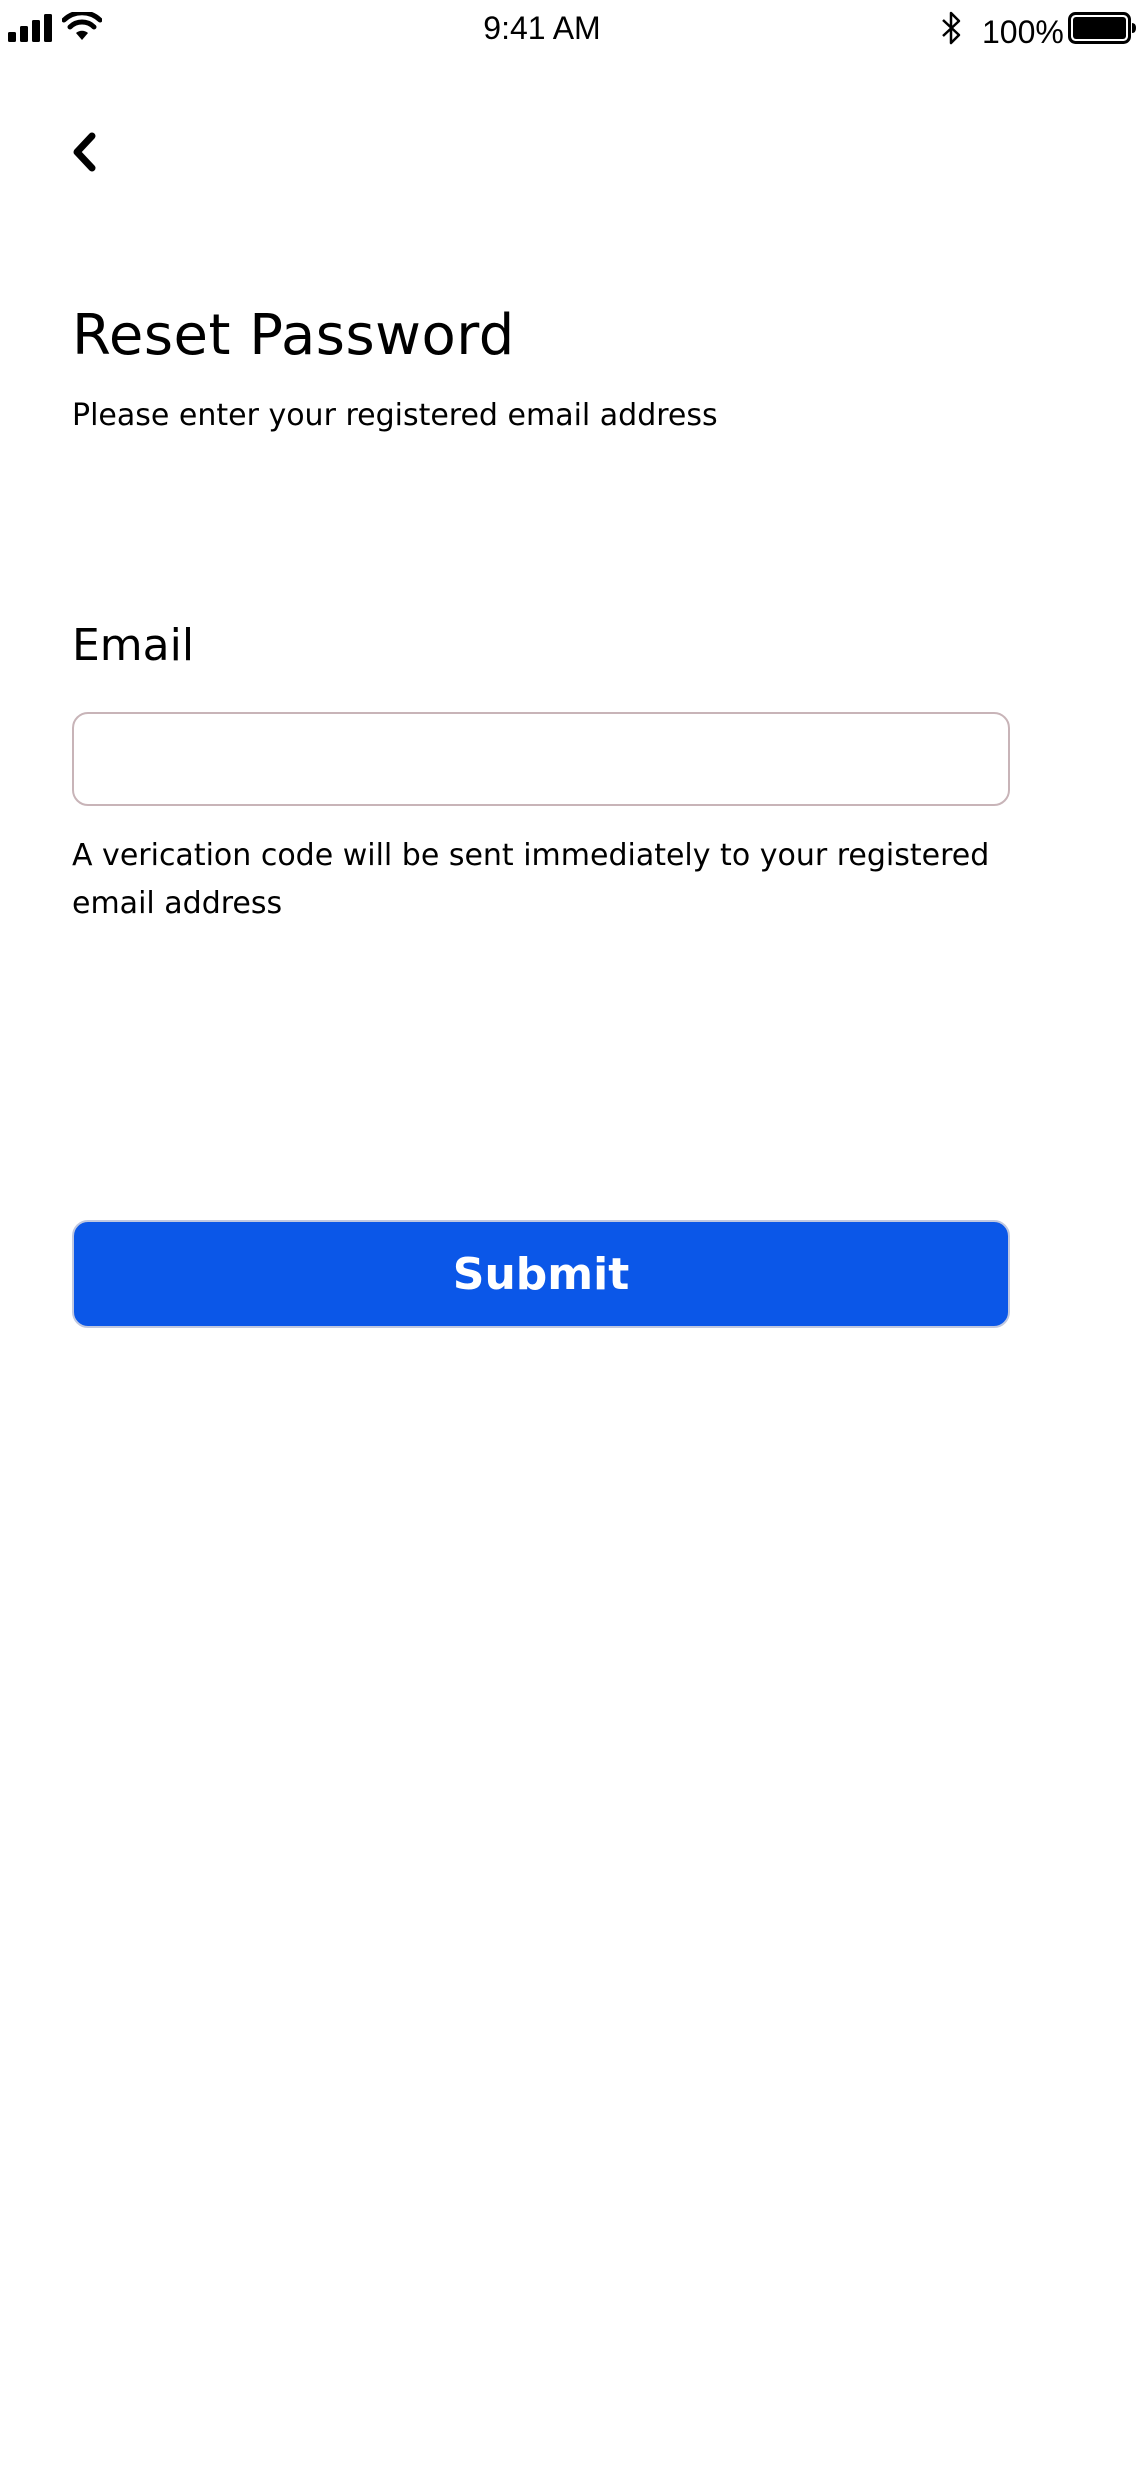 The image size is (1142, 2470). What do you see at coordinates (1023, 32) in the screenshot?
I see `battery-percent: 100%` at bounding box center [1023, 32].